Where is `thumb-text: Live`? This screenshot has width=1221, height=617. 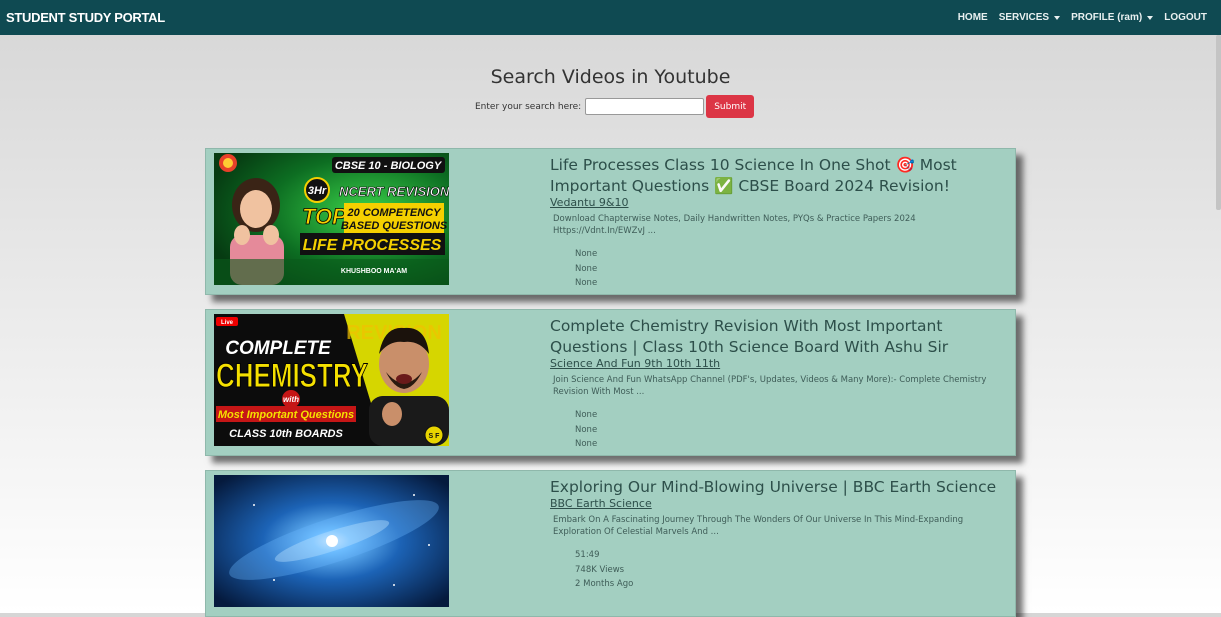 thumb-text: Live is located at coordinates (227, 323).